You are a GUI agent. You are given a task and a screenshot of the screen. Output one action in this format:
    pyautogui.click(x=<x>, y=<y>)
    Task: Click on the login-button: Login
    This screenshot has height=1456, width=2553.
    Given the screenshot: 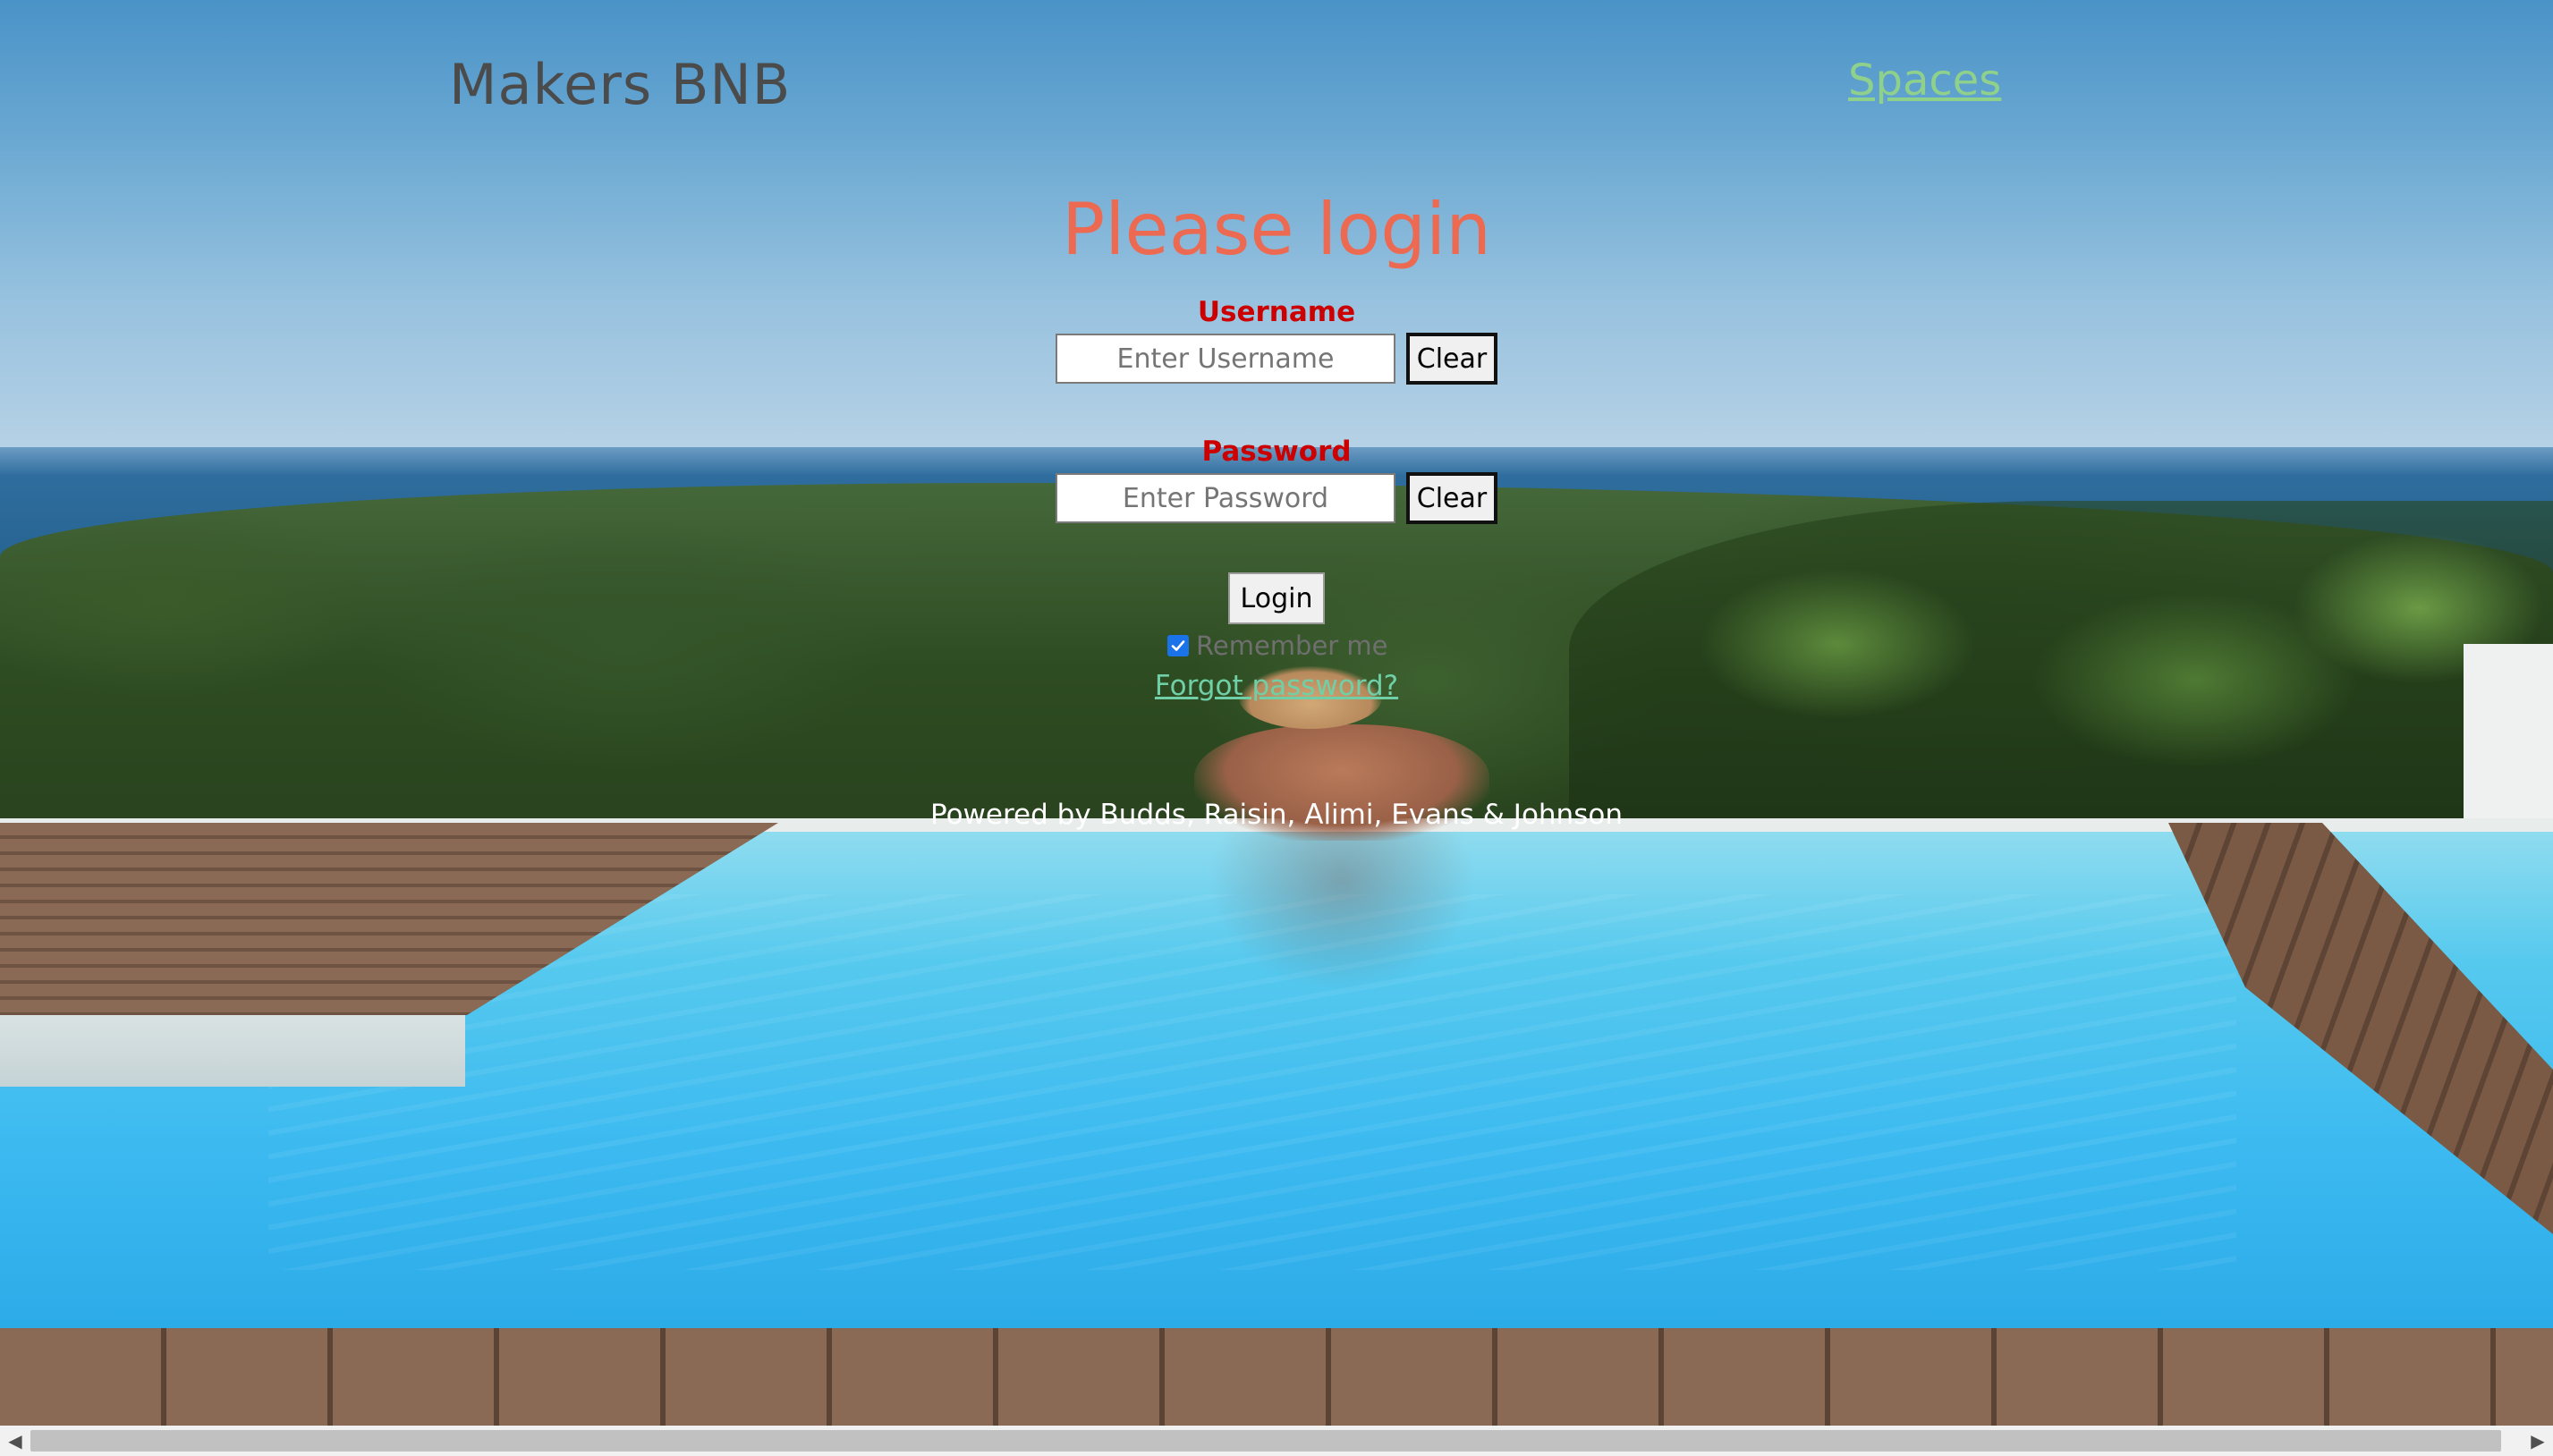 What is the action you would take?
    pyautogui.click(x=1276, y=598)
    